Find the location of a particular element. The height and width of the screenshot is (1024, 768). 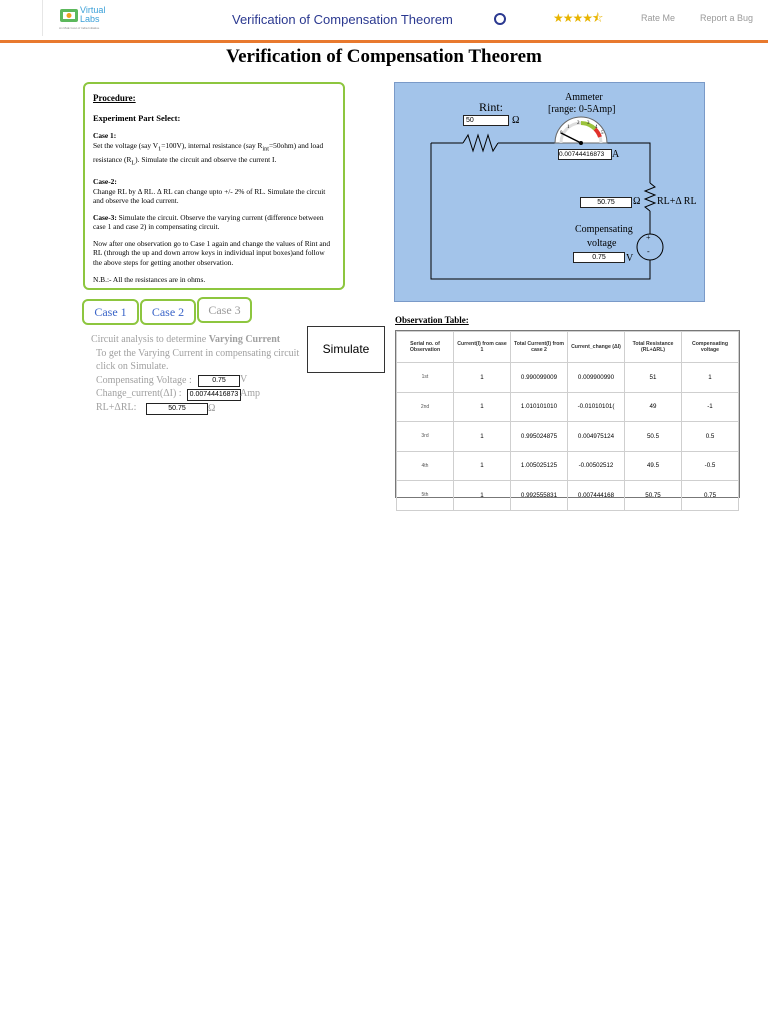

table-cell: 0.990099009 is located at coordinates (539, 377).